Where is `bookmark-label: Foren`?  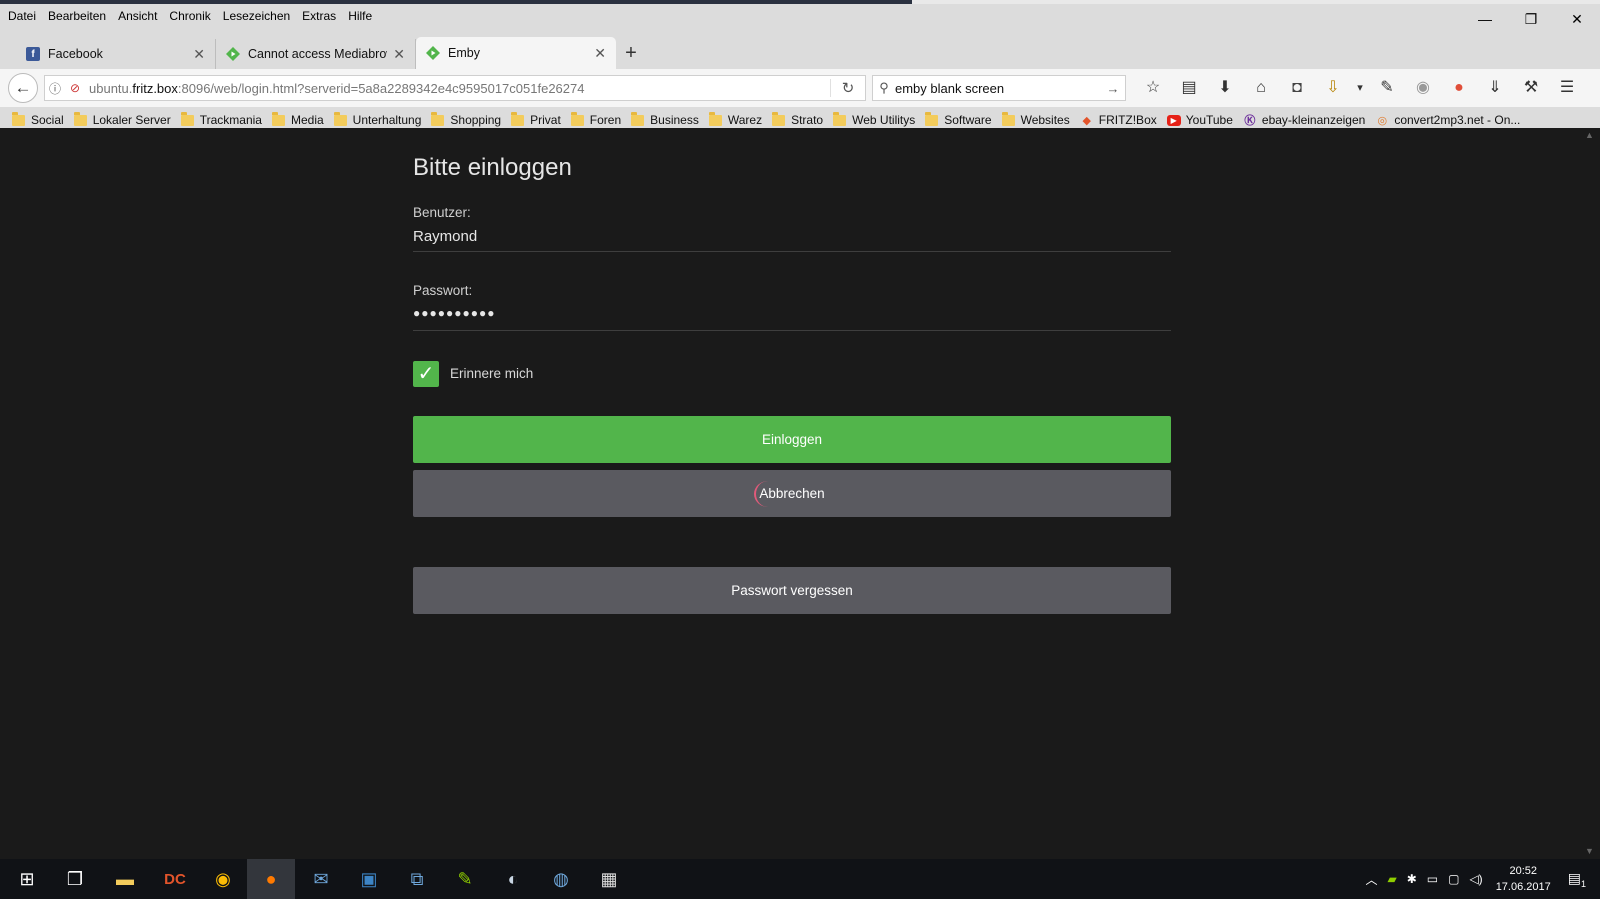 bookmark-label: Foren is located at coordinates (605, 120).